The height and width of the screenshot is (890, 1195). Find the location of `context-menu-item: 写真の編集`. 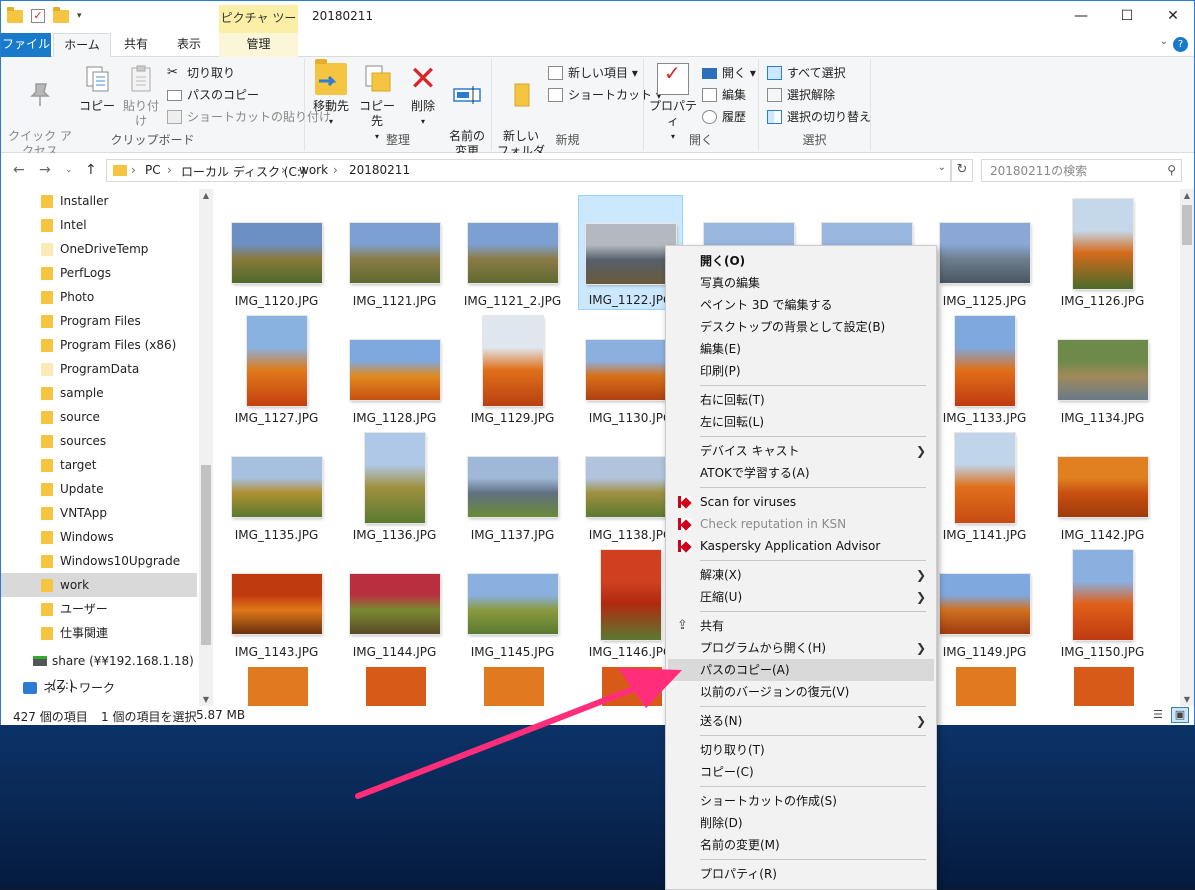

context-menu-item: 写真の編集 is located at coordinates (801, 283).